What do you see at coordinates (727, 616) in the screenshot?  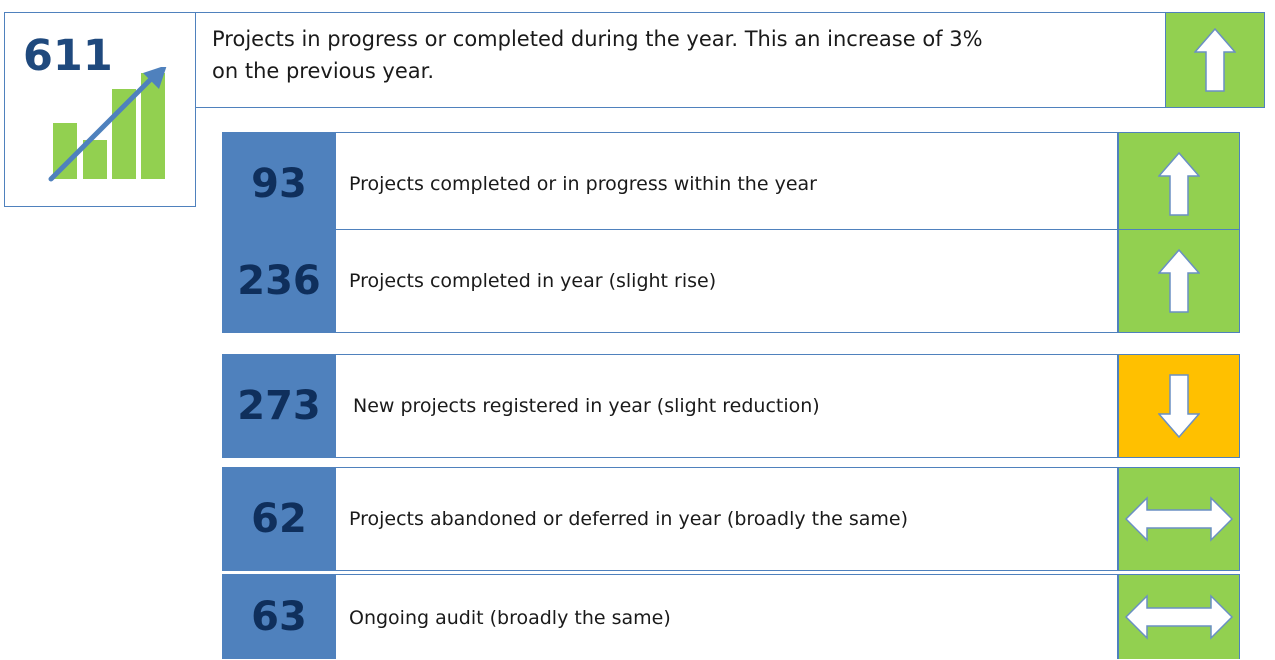 I see `stat-body: Ongoing audit (broadly the same)` at bounding box center [727, 616].